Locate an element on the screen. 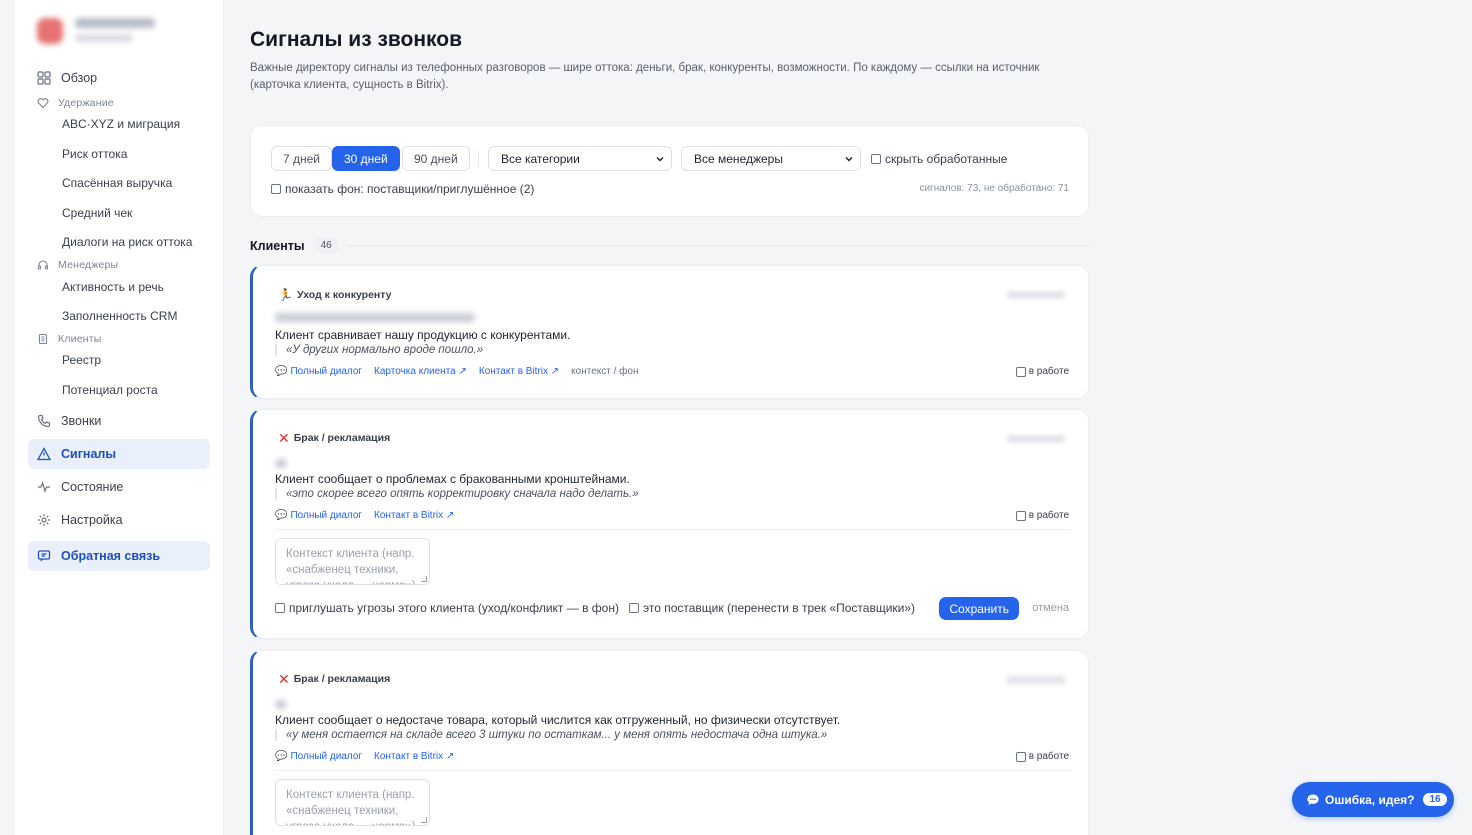  sidebar-item-feedback: Обратная связь is located at coordinates (119, 556).